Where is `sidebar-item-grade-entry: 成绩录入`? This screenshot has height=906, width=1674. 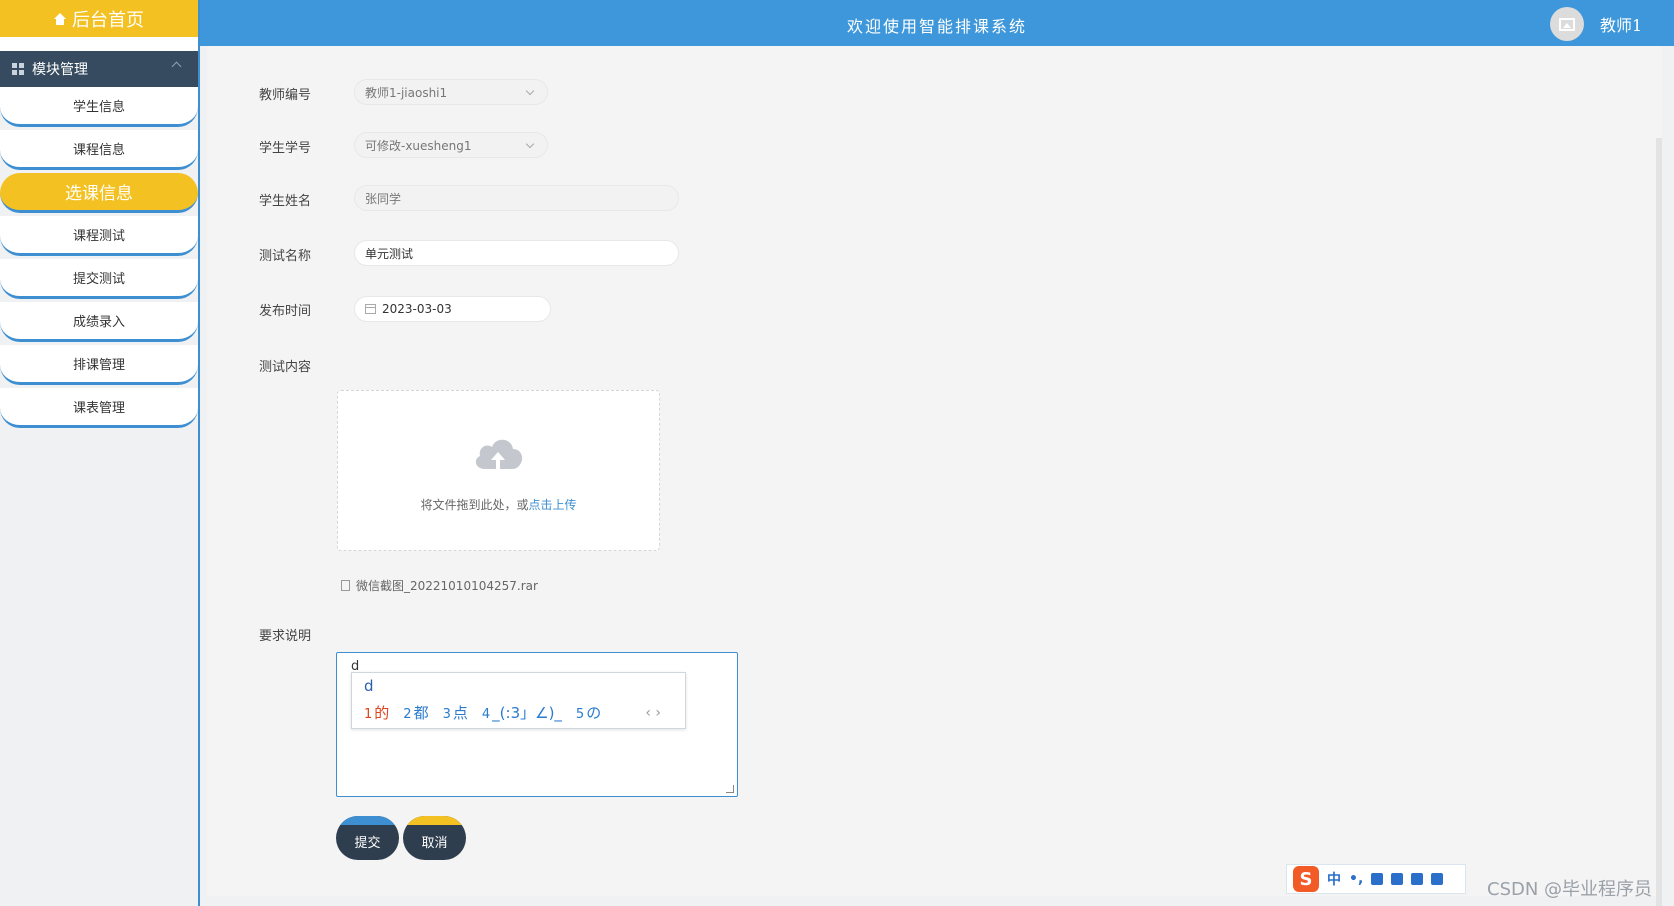
sidebar-item-grade-entry: 成绩录入 is located at coordinates (99, 322).